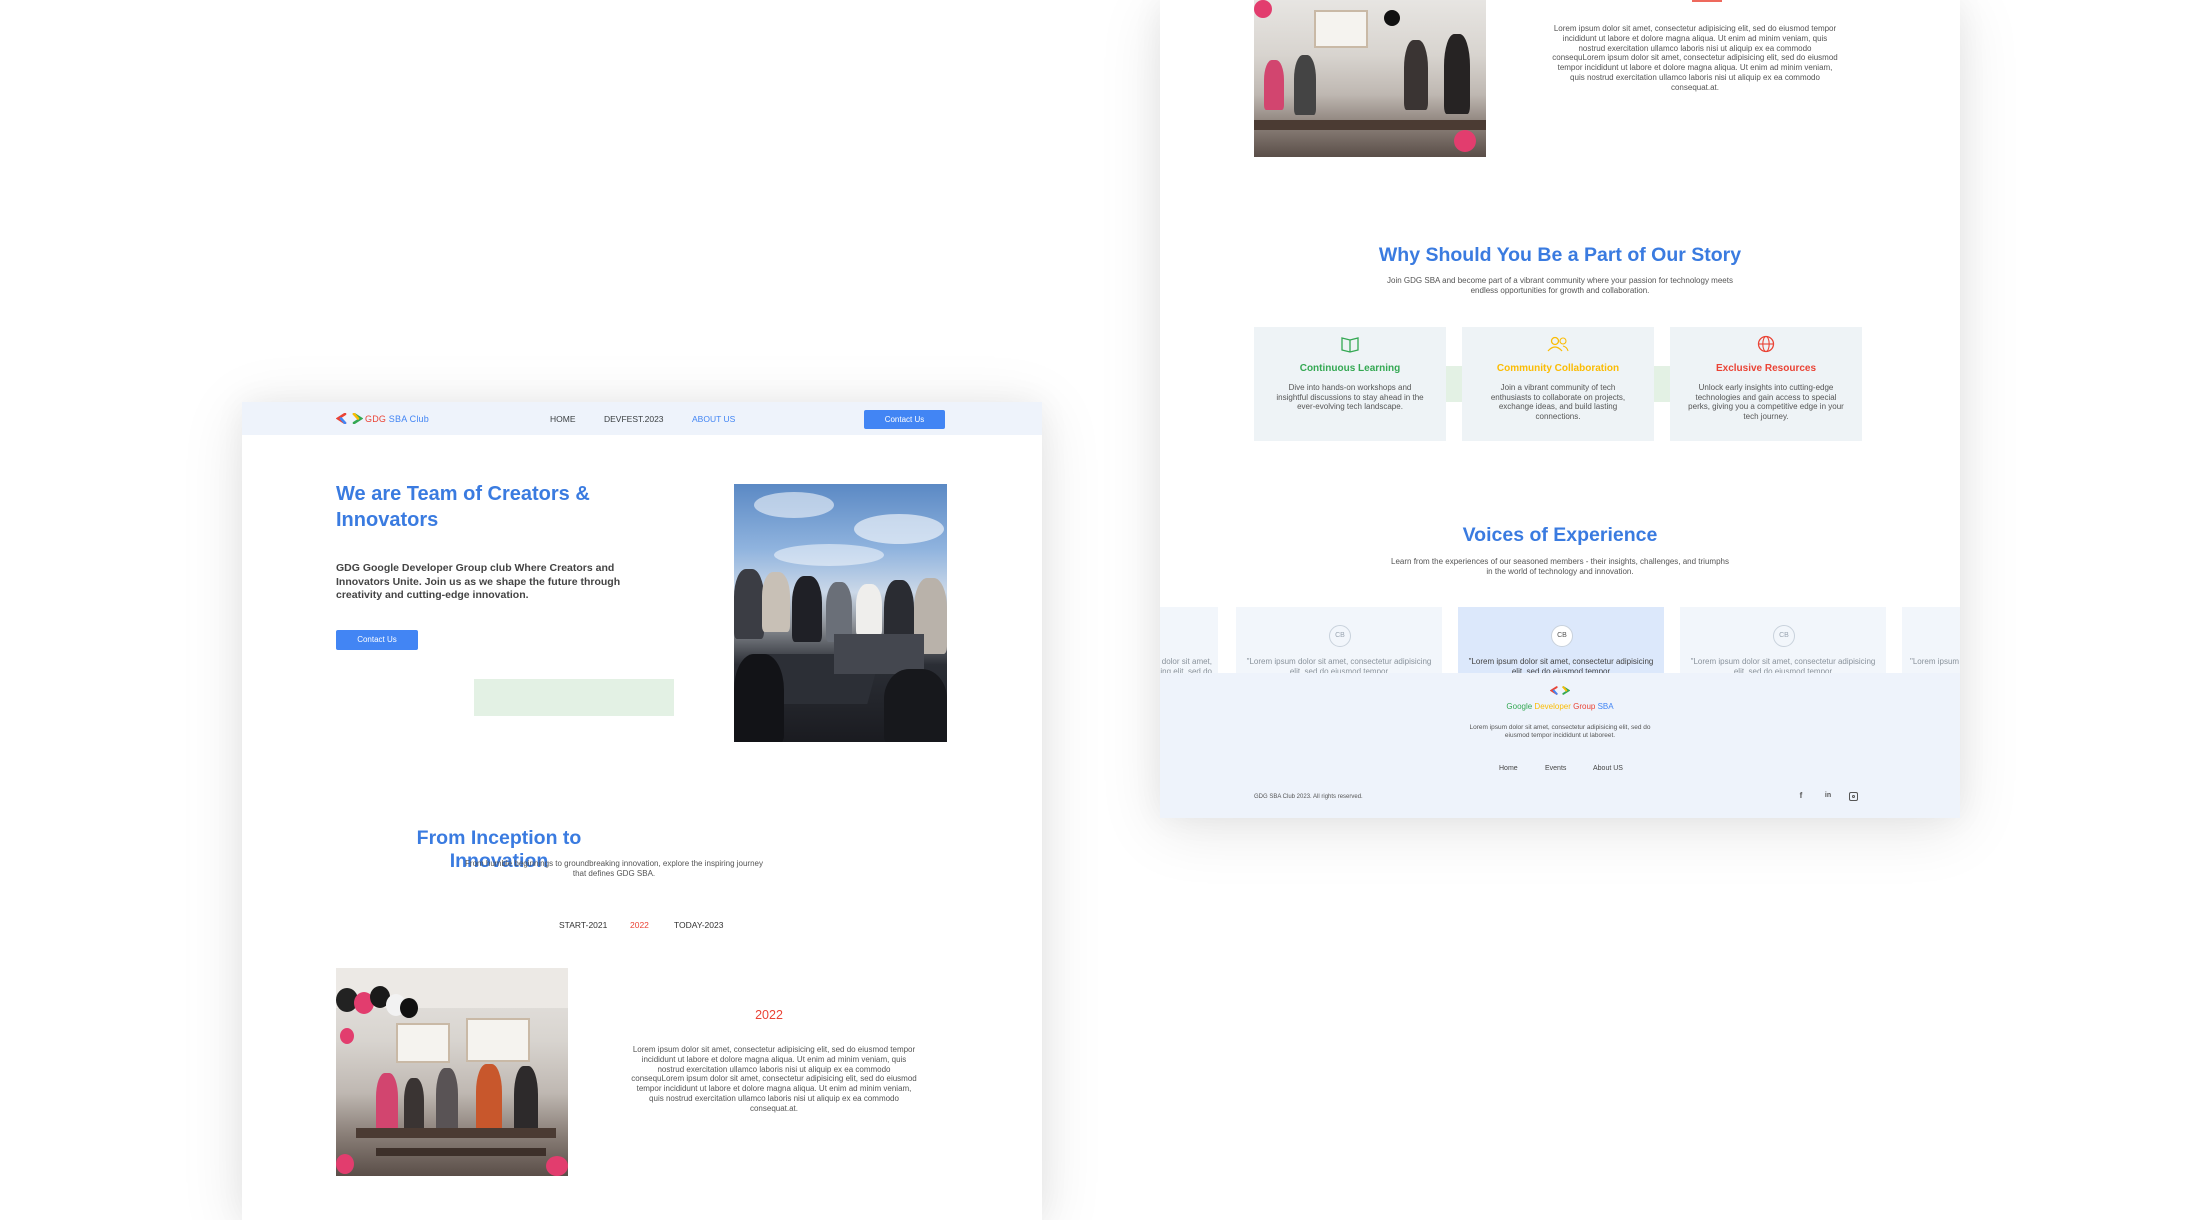  What do you see at coordinates (463, 507) in the screenshot?
I see `hero-title: We are Team of Creators & Innovators` at bounding box center [463, 507].